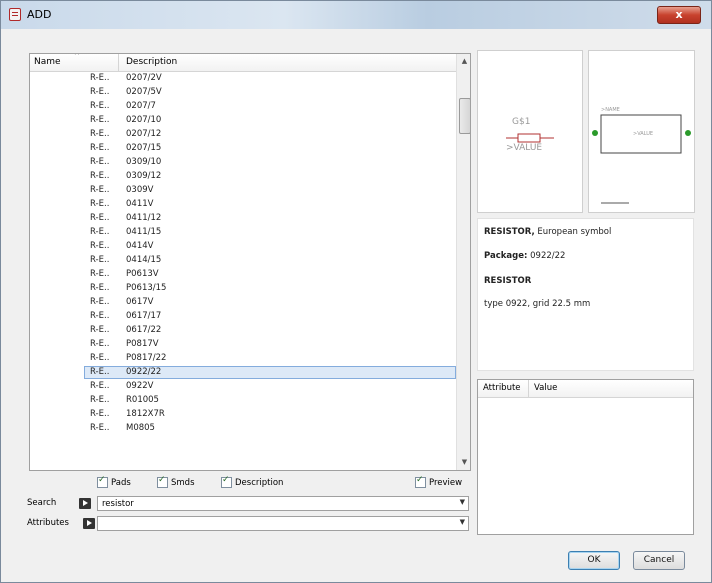  I want to click on column-header-value: Value, so click(545, 388).